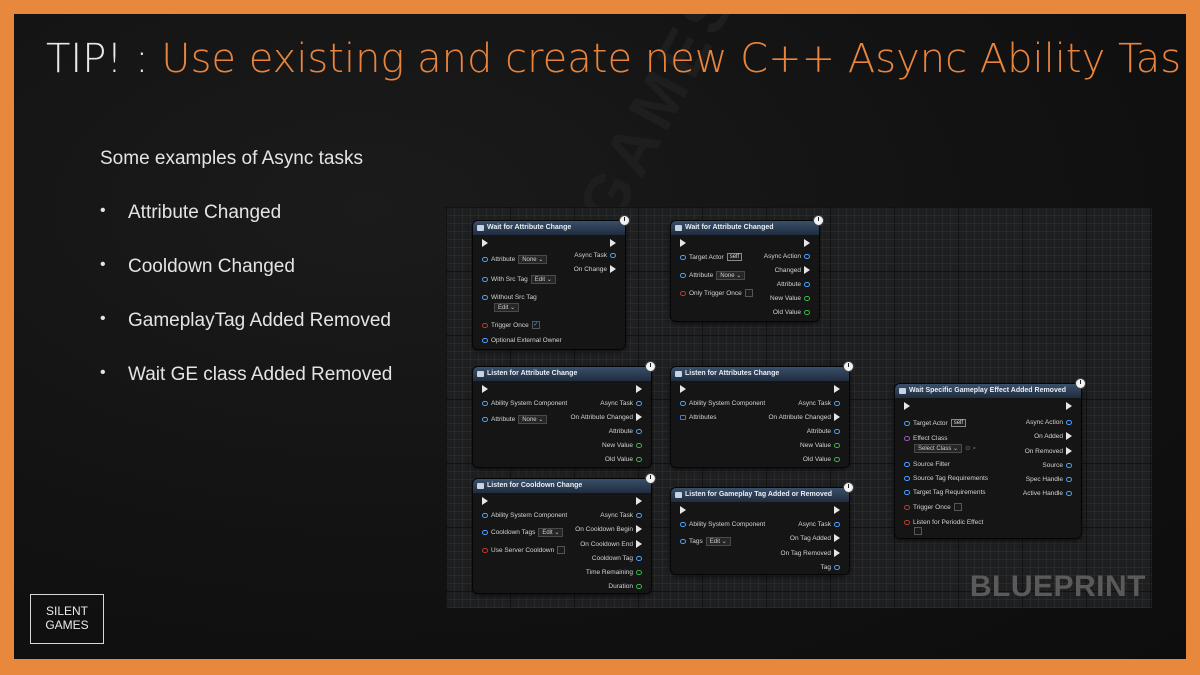 This screenshot has height=675, width=1200. What do you see at coordinates (639, 586) in the screenshot?
I see `pin-icon` at bounding box center [639, 586].